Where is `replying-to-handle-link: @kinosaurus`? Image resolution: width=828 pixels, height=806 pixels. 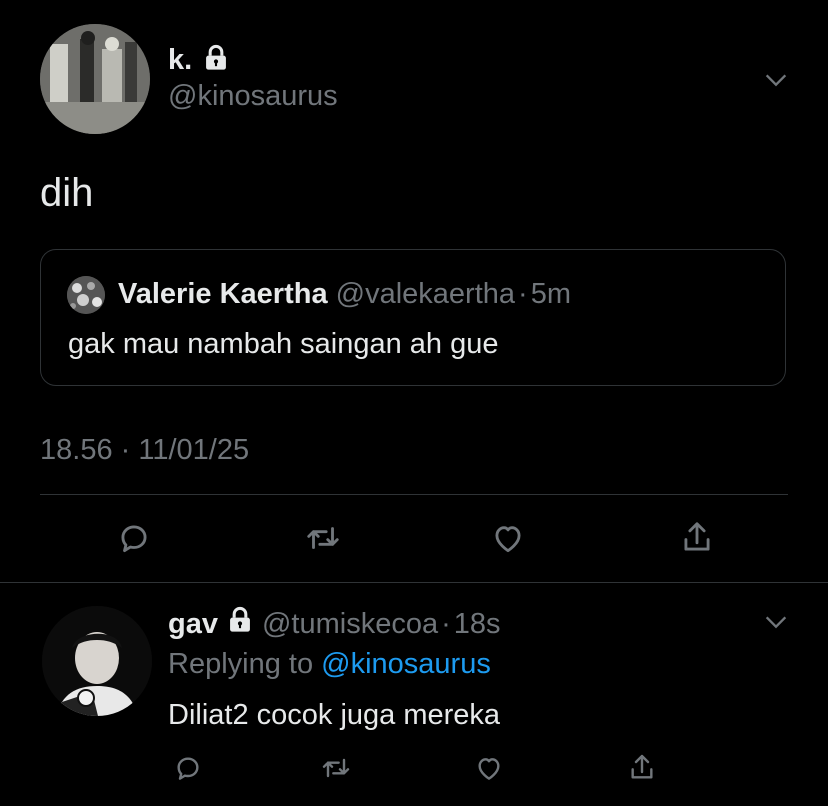 replying-to-handle-link: @kinosaurus is located at coordinates (406, 664).